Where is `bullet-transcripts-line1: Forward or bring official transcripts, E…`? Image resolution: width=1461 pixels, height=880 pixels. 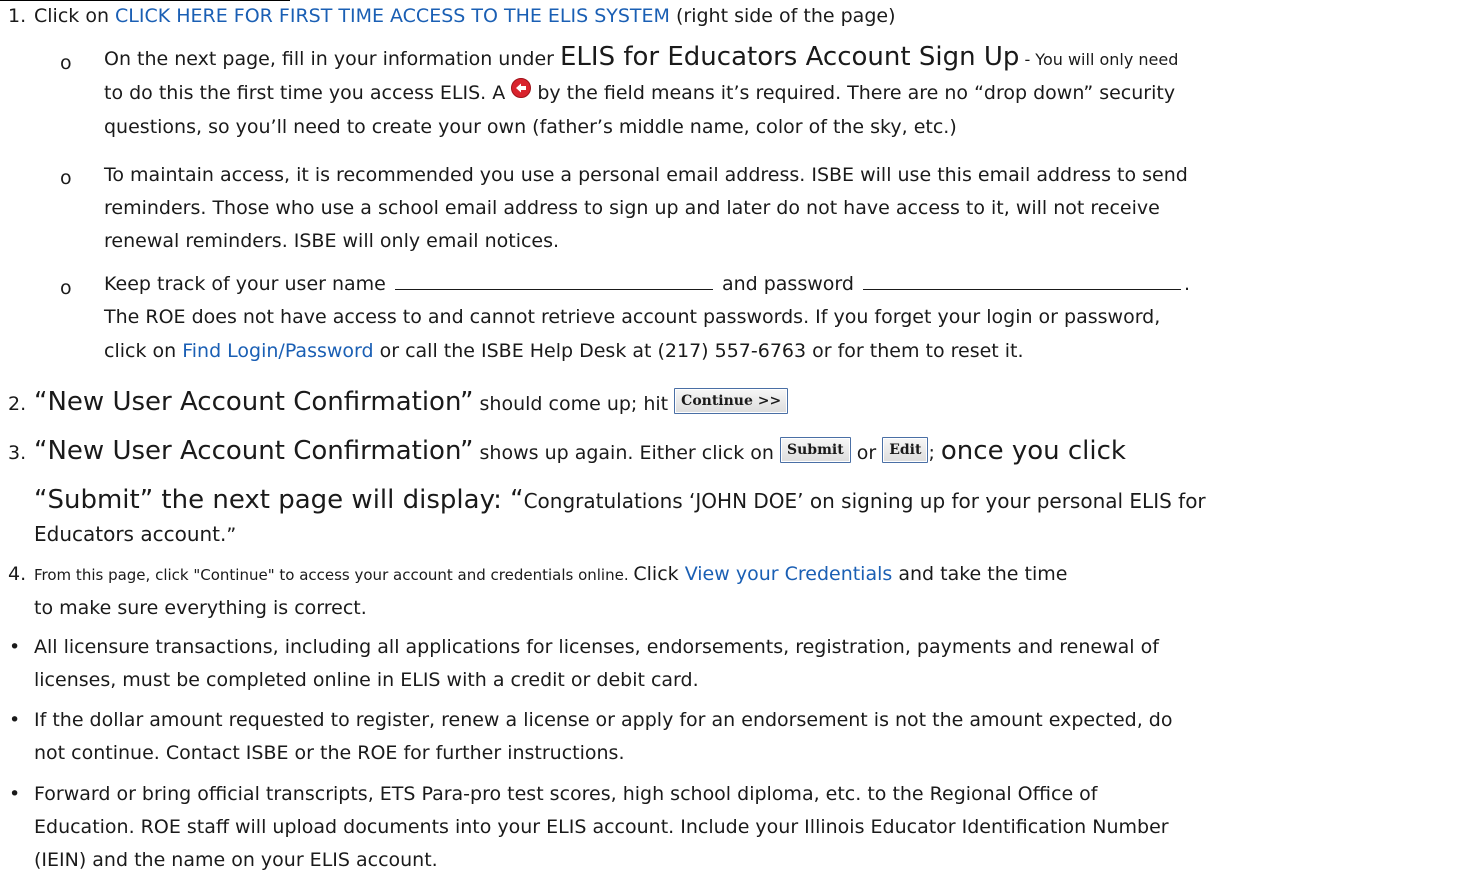
bullet-transcripts-line1: Forward or bring official transcripts, E… is located at coordinates (566, 794).